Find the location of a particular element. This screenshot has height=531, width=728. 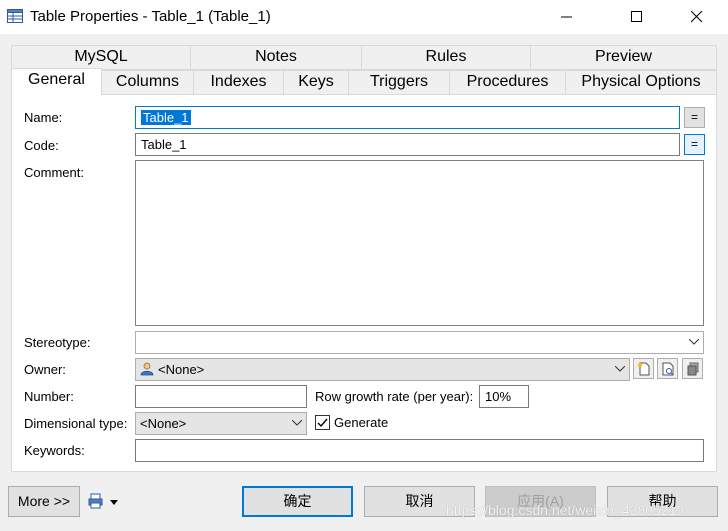

tab-columns: Columns is located at coordinates (147, 82).